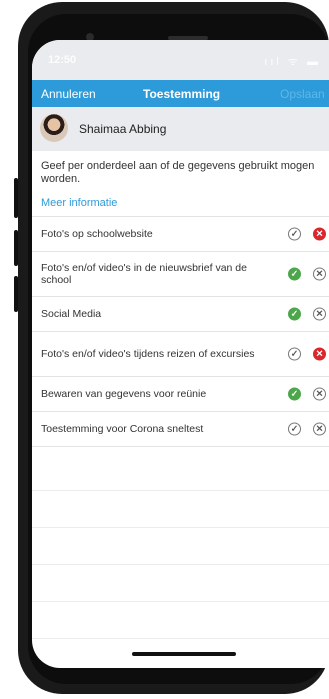 The image size is (329, 699). I want to click on navigation-bar: Annuleren Toestemming Opslaan, so click(180, 93).